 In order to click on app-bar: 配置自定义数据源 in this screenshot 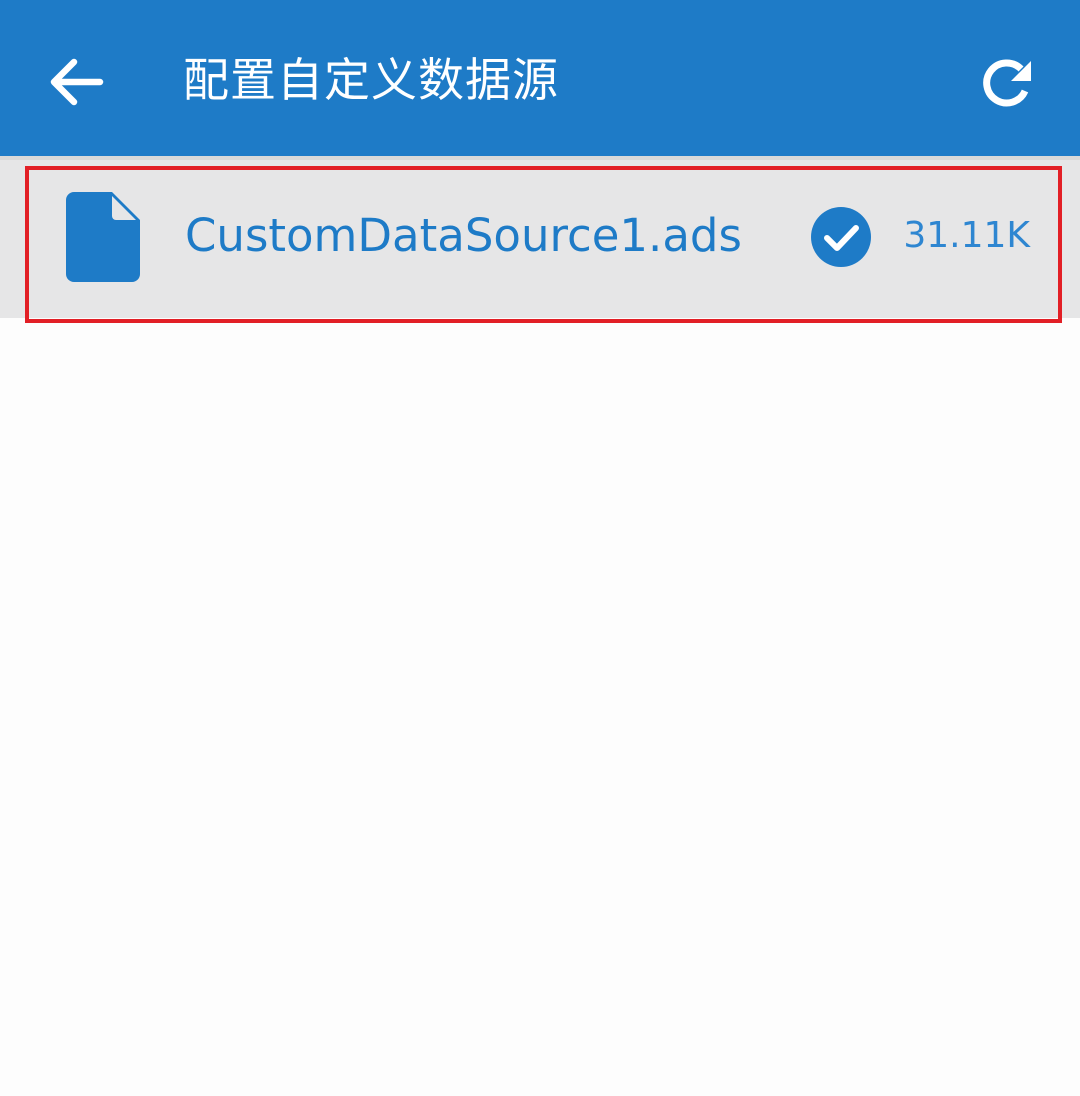, I will do `click(540, 78)`.